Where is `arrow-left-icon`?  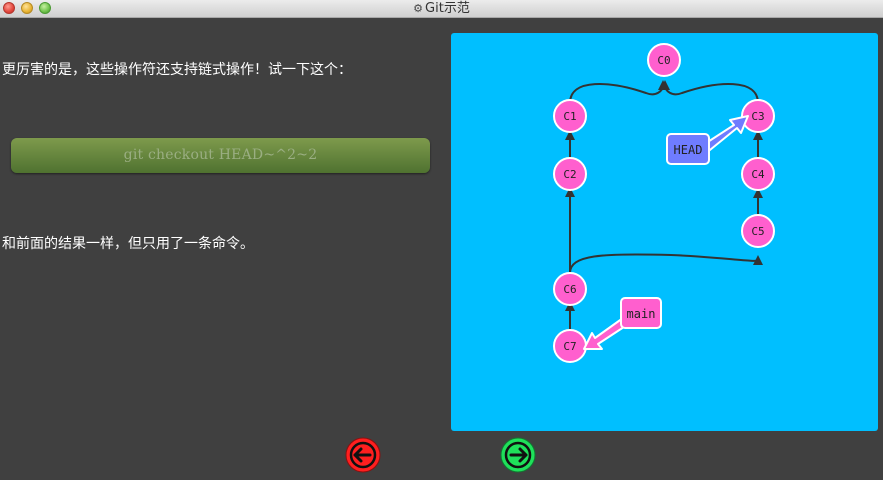
arrow-left-icon is located at coordinates (363, 455).